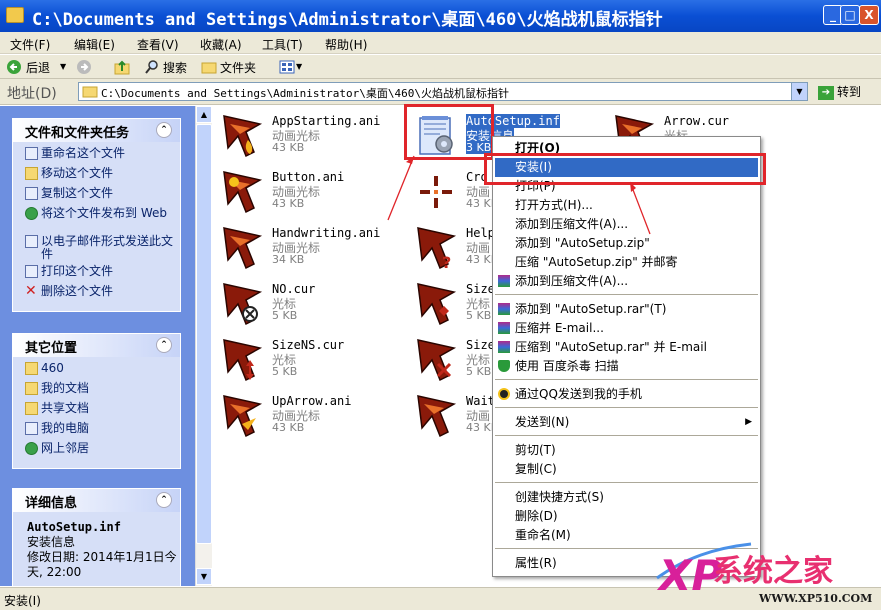 Image resolution: width=881 pixels, height=610 pixels. Describe the element at coordinates (84, 67) in the screenshot. I see `forward-arrow-icon` at that location.